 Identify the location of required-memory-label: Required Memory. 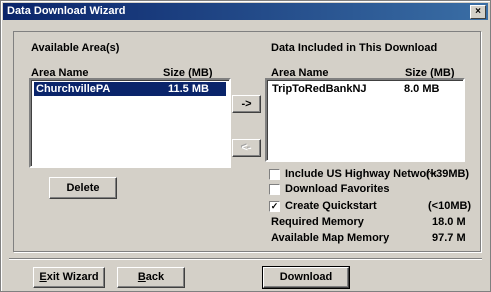
(317, 222).